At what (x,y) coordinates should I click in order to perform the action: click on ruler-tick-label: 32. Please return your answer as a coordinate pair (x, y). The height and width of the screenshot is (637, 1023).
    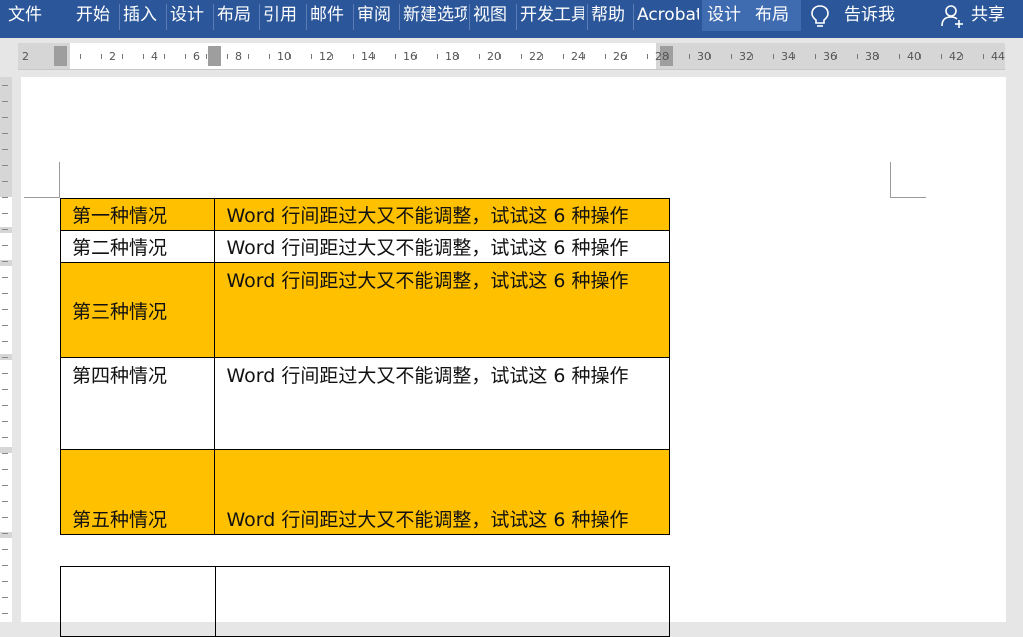
    Looking at the image, I should click on (746, 56).